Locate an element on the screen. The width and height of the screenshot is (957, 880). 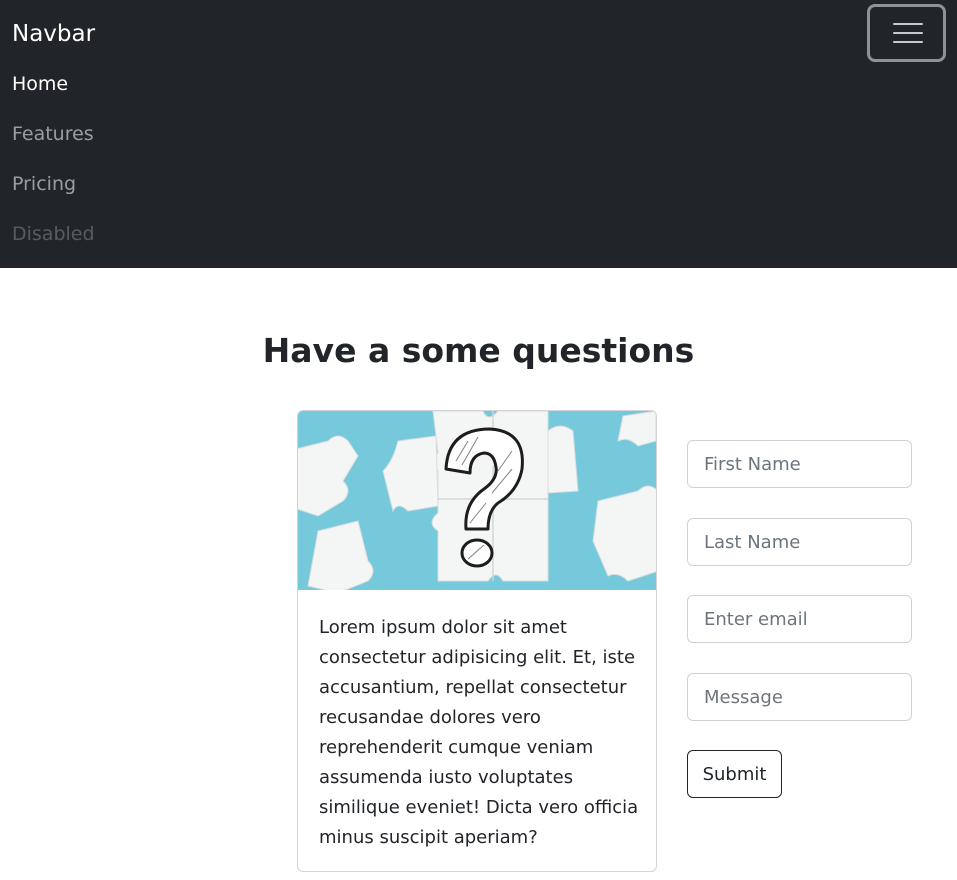
nav-link-pricing: Pricing is located at coordinates (44, 184).